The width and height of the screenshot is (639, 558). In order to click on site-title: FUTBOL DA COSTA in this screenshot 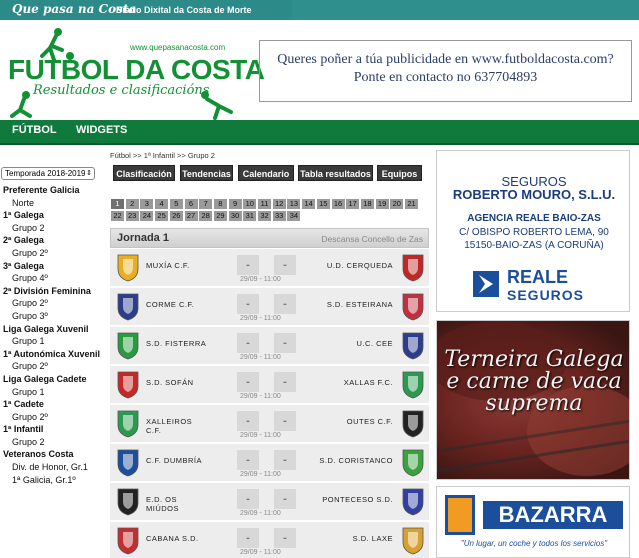, I will do `click(136, 70)`.